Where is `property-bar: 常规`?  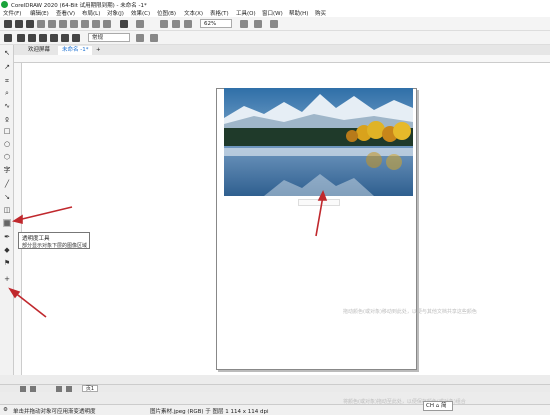
property-bar: 常规 is located at coordinates (275, 38).